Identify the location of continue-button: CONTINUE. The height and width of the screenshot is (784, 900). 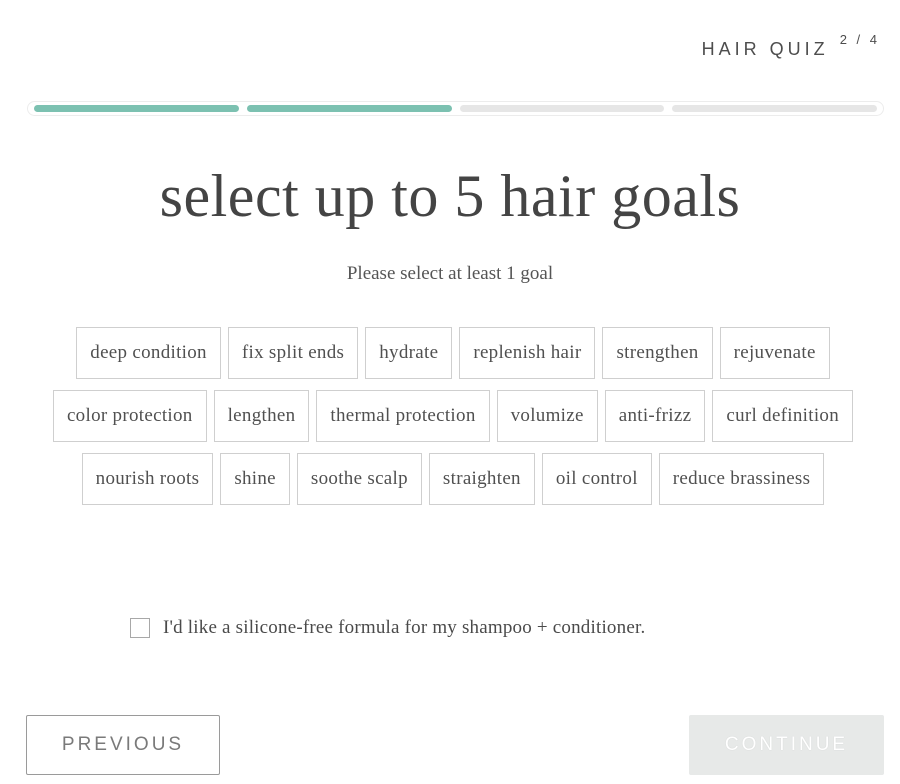
(786, 745).